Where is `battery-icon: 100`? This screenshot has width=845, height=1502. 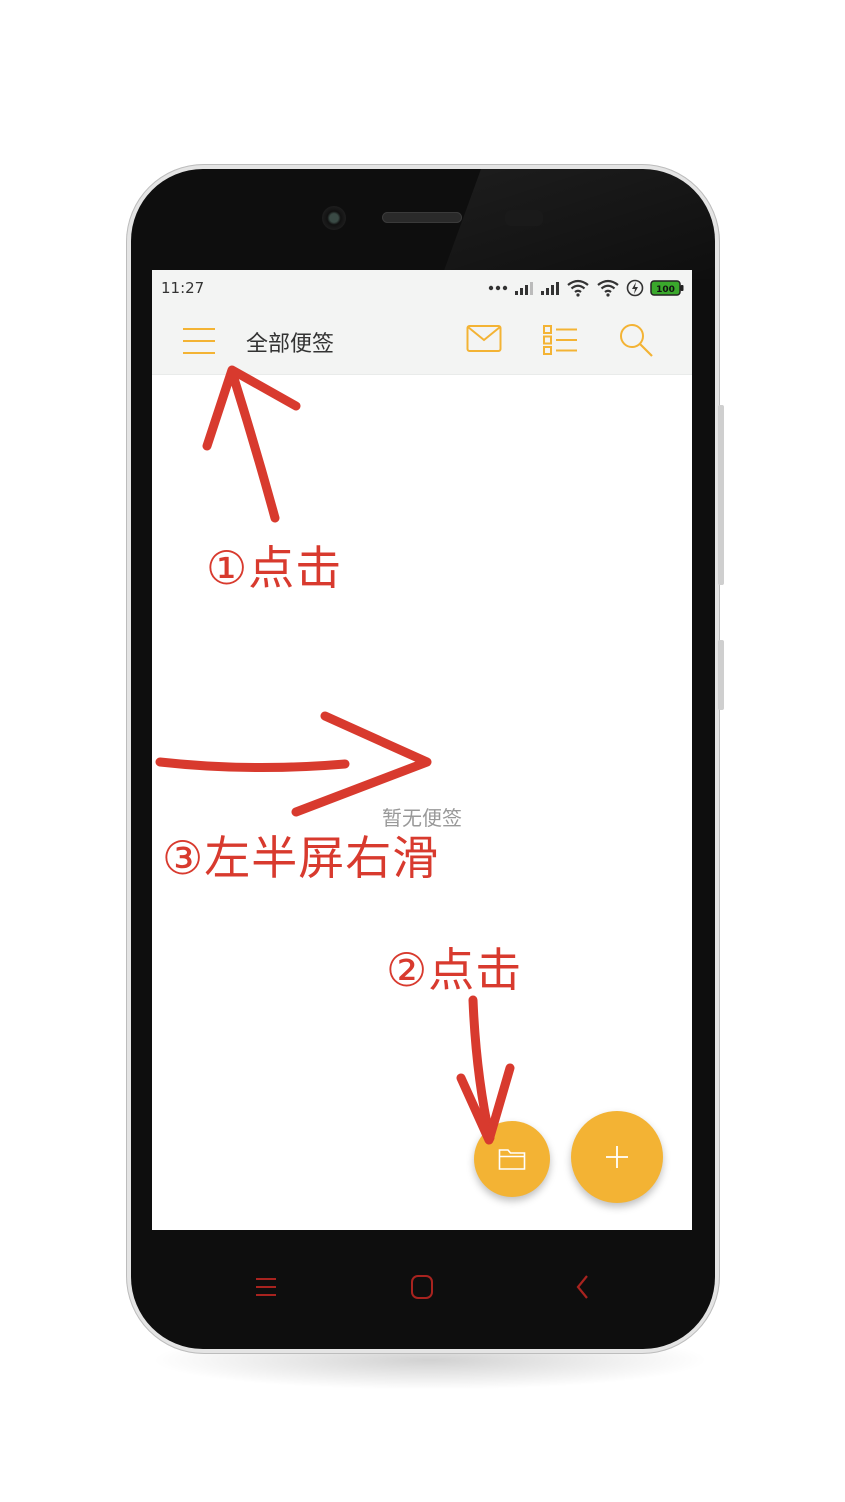 battery-icon: 100 is located at coordinates (667, 288).